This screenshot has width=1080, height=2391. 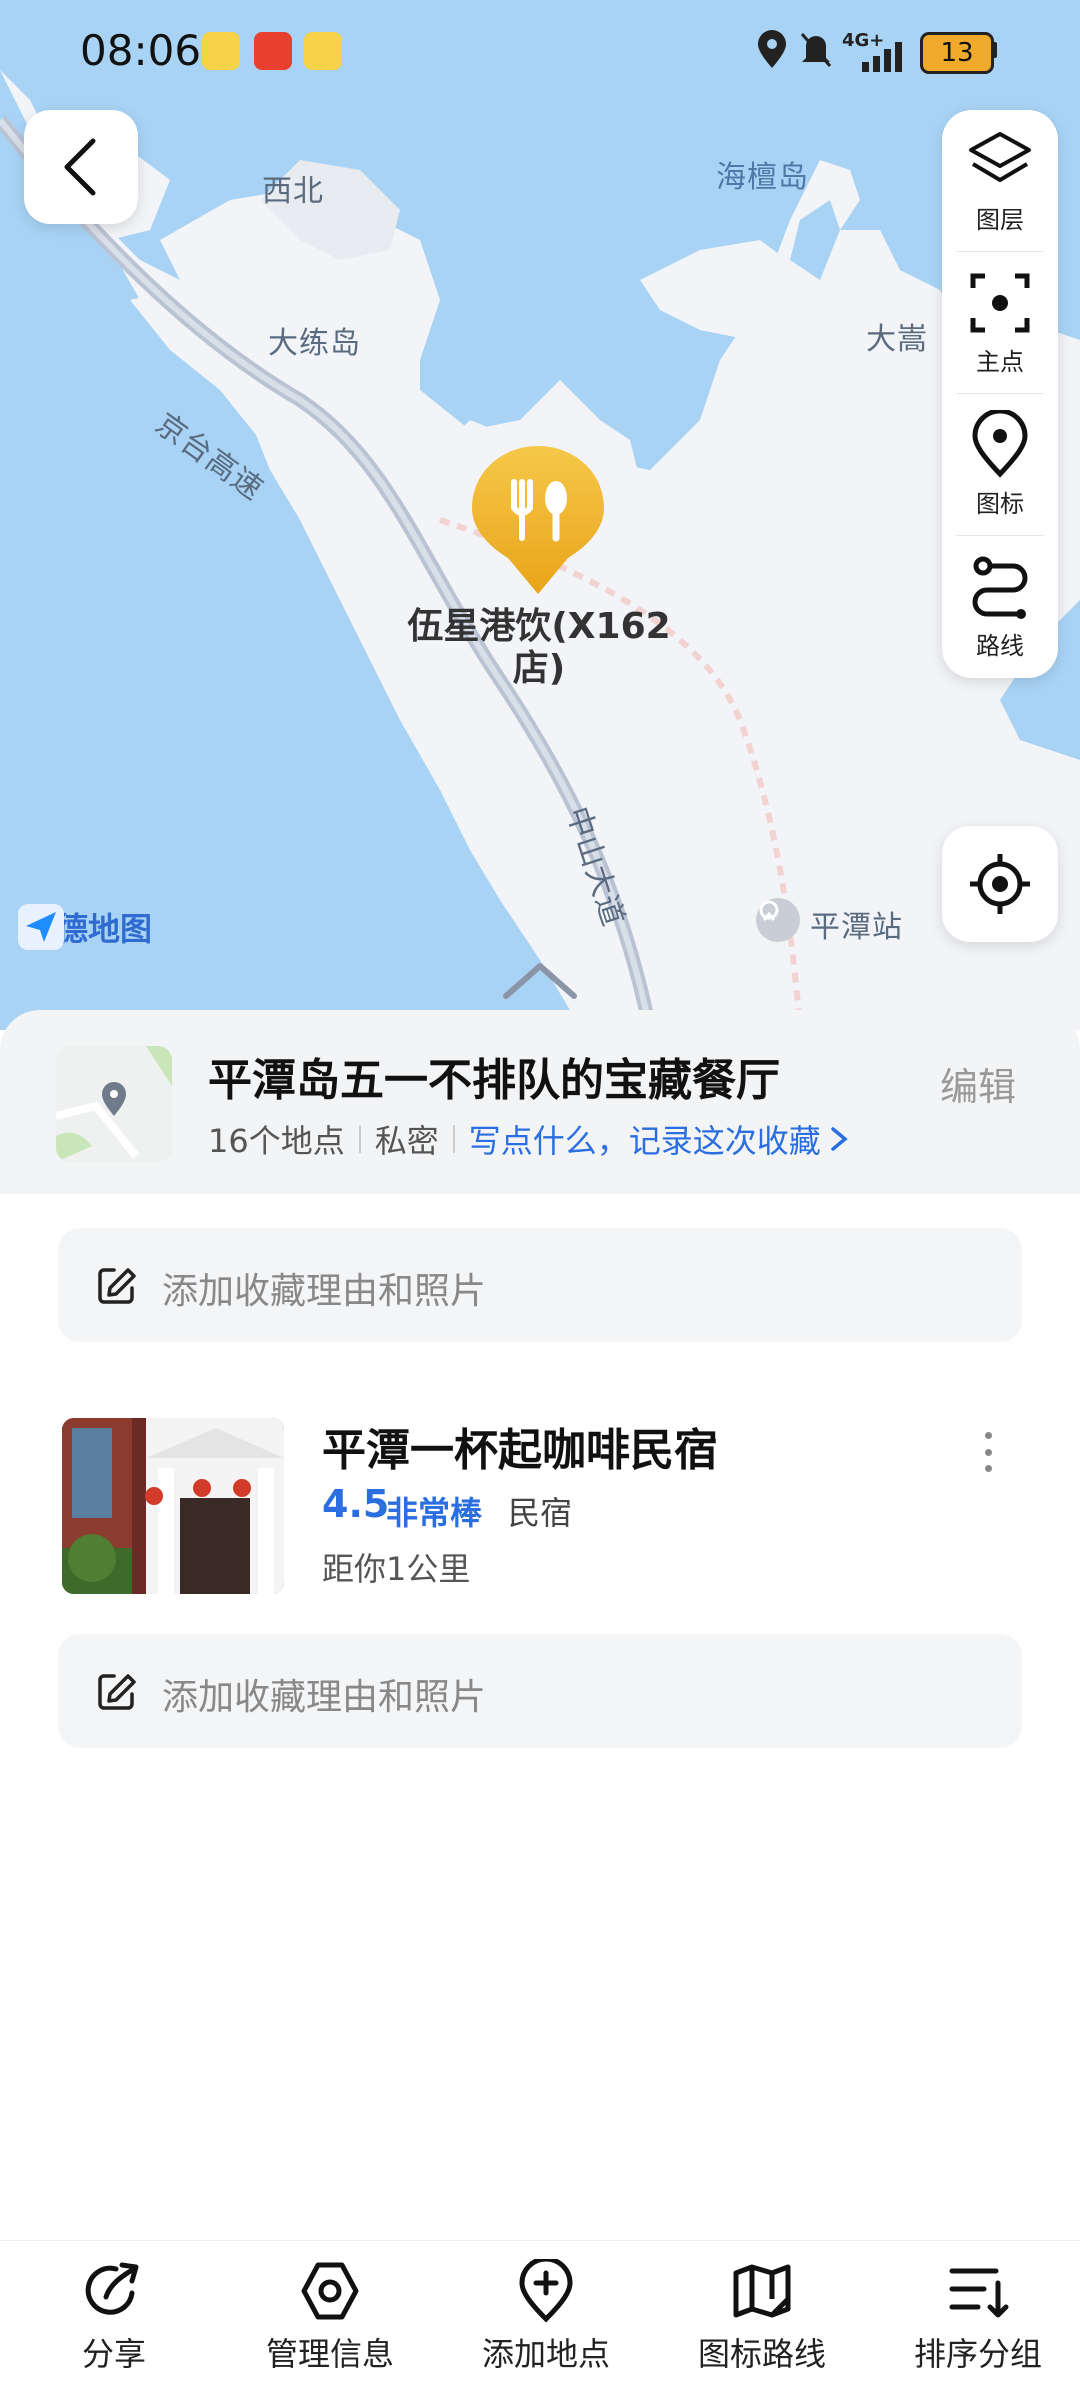 What do you see at coordinates (539, 648) in the screenshot?
I see `poi-map-label: 伍星港饮(X162 店)` at bounding box center [539, 648].